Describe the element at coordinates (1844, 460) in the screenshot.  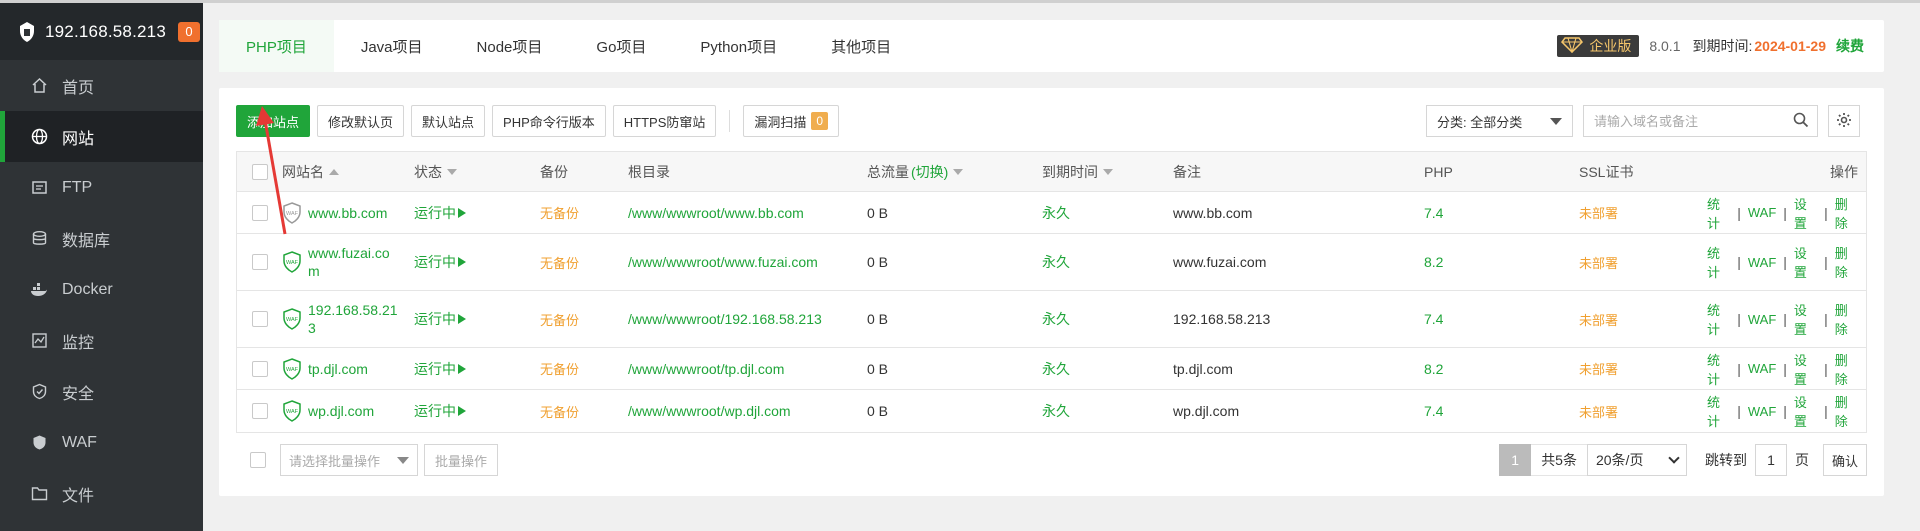
I see `jump-confirm-button: 确认` at that location.